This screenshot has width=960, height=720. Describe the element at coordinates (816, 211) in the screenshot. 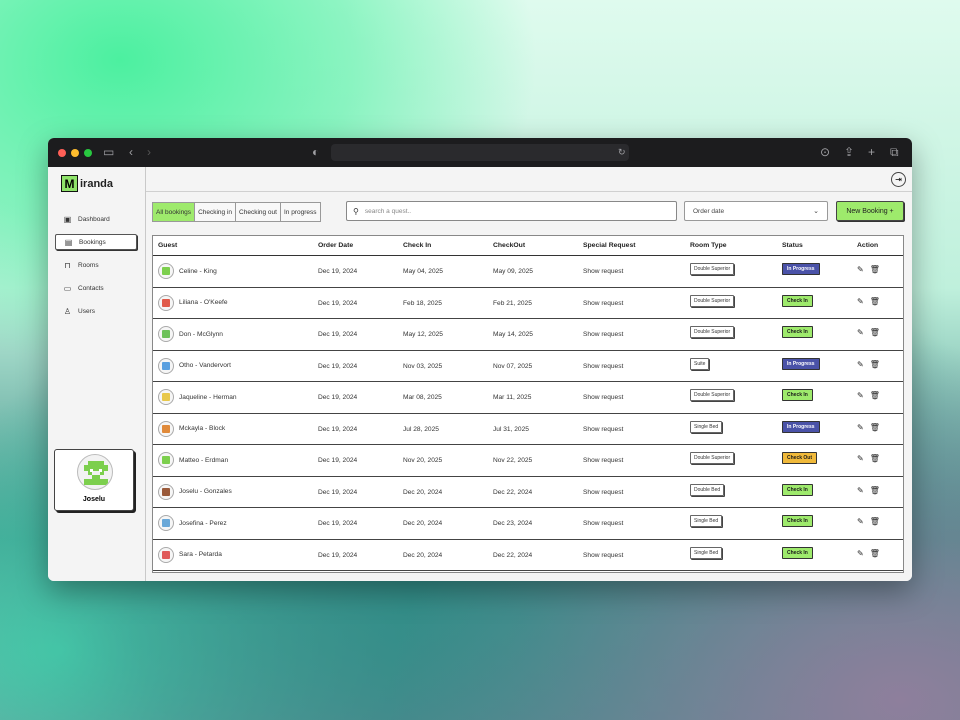

I see `chevron-down-icon: ⌄` at that location.